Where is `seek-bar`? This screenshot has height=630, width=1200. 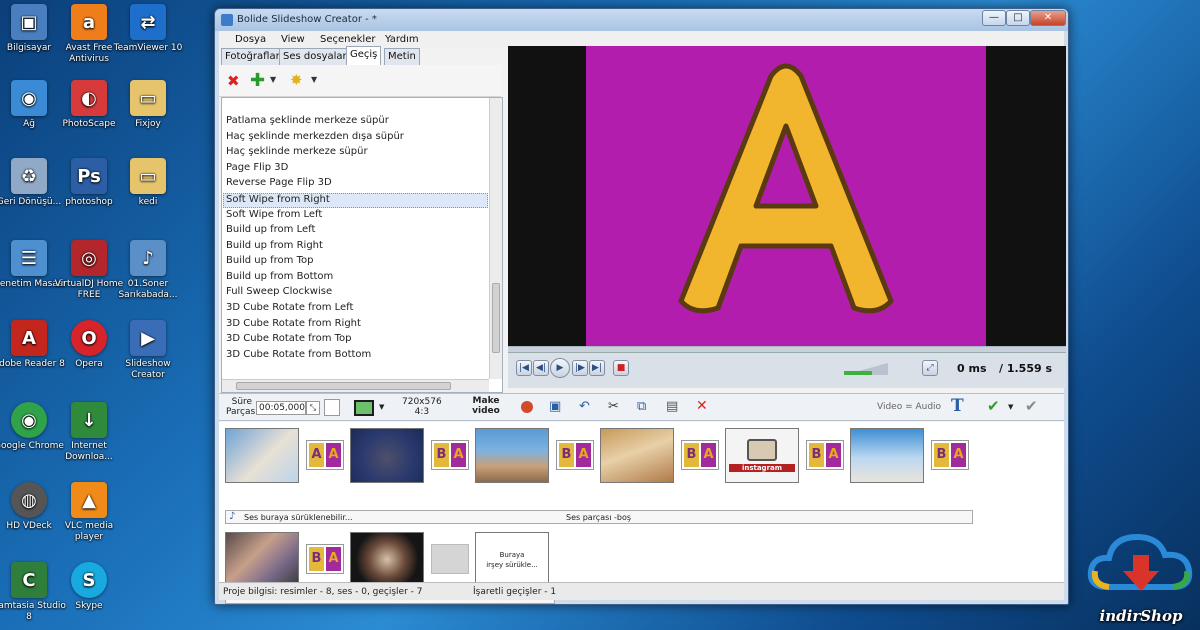 seek-bar is located at coordinates (787, 350).